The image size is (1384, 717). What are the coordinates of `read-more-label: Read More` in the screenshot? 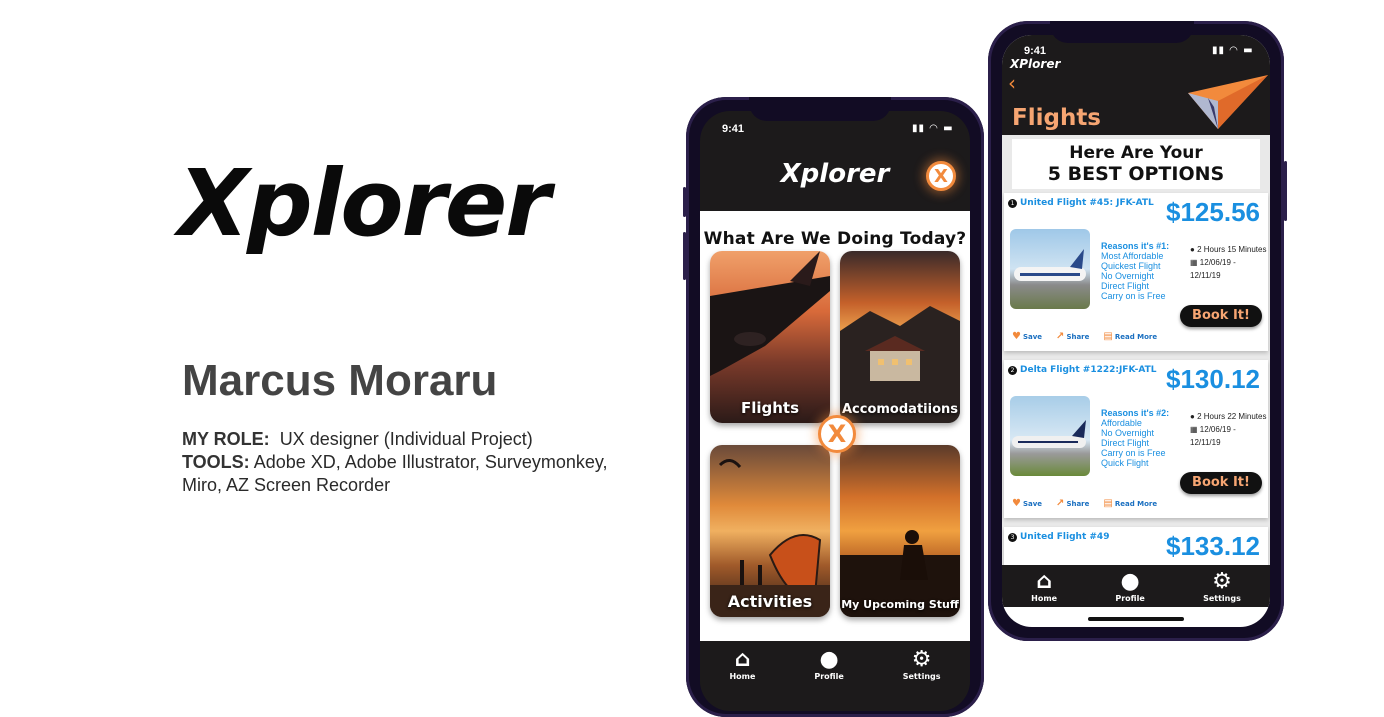 It's located at (1136, 504).